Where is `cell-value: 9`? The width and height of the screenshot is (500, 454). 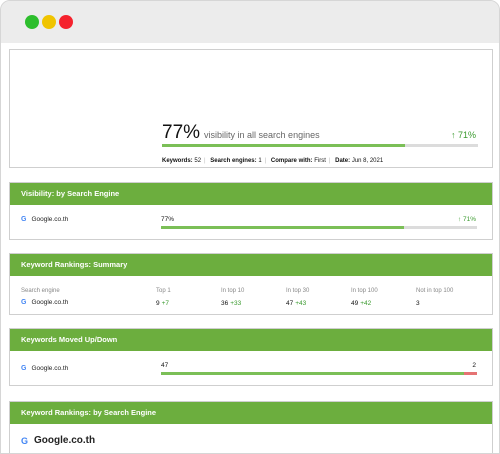
cell-value: 9 is located at coordinates (158, 303).